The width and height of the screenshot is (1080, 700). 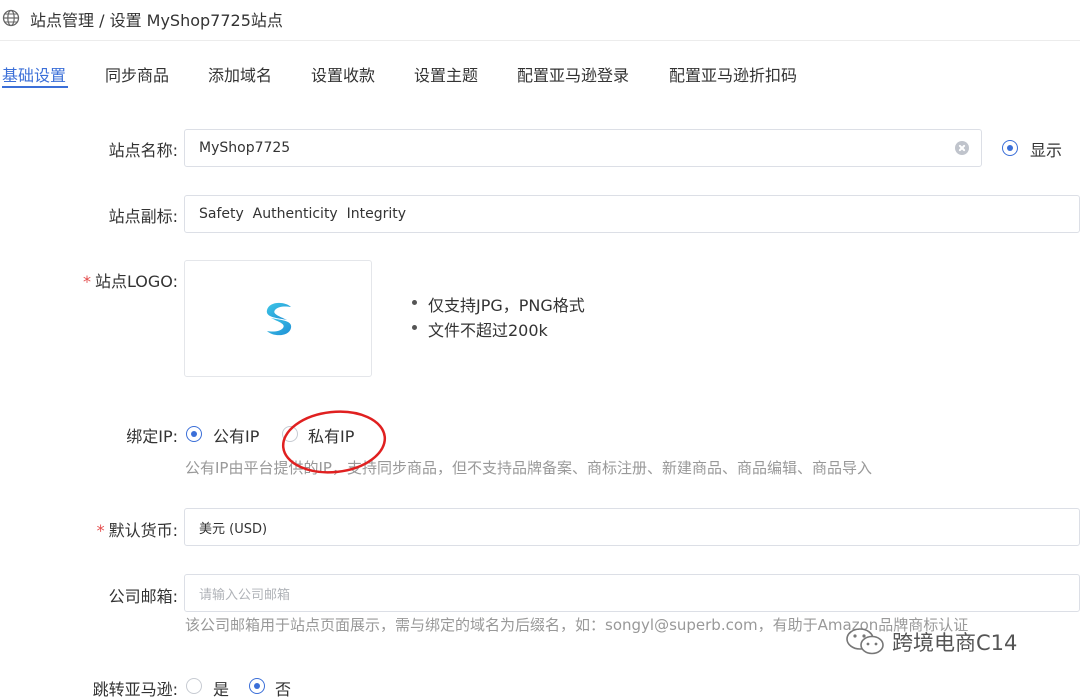 What do you see at coordinates (865, 641) in the screenshot?
I see `wechat-icon` at bounding box center [865, 641].